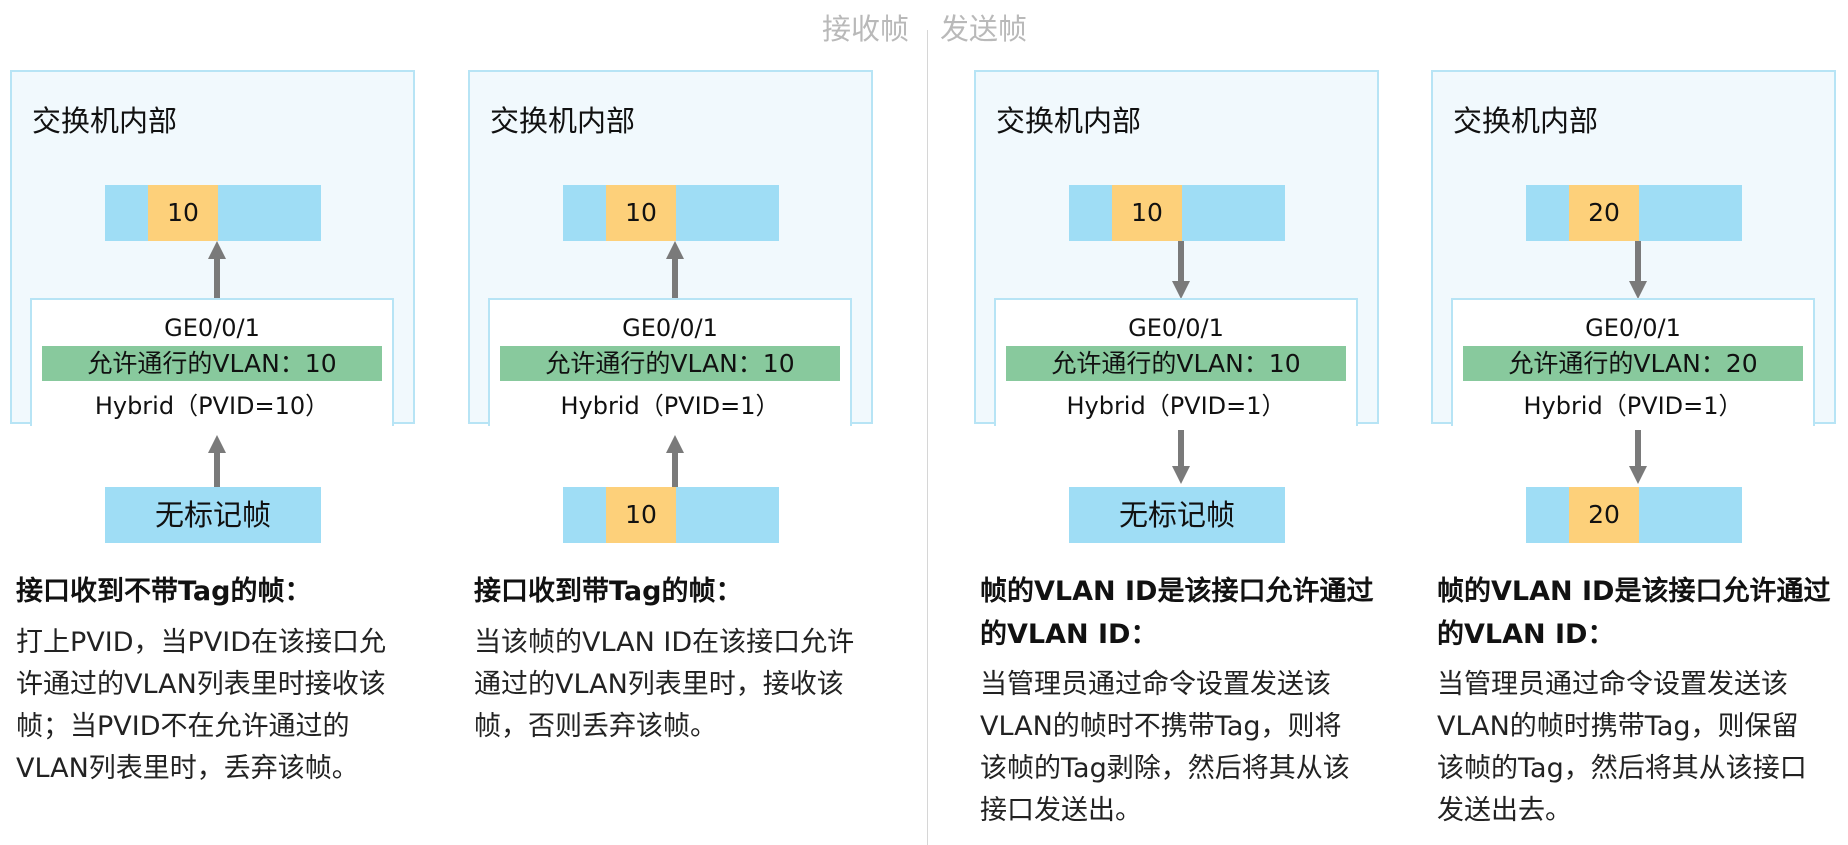 The height and width of the screenshot is (845, 1848). I want to click on port-box: GE0/0/1 允许通行的VLAN：10 Hybrid（PVID=10）, so click(212, 362).